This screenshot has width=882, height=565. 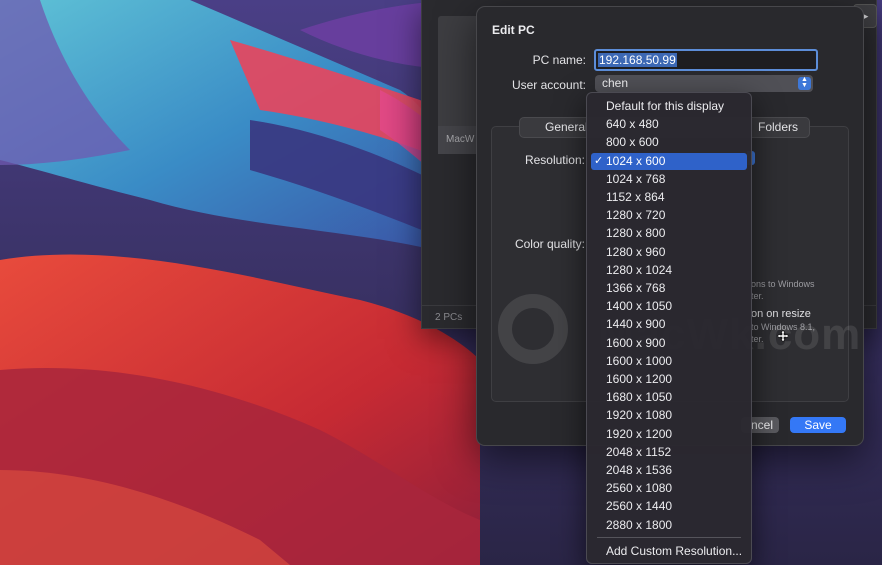 What do you see at coordinates (632, 124) in the screenshot?
I see `resolution-option-label: 640 x 480` at bounding box center [632, 124].